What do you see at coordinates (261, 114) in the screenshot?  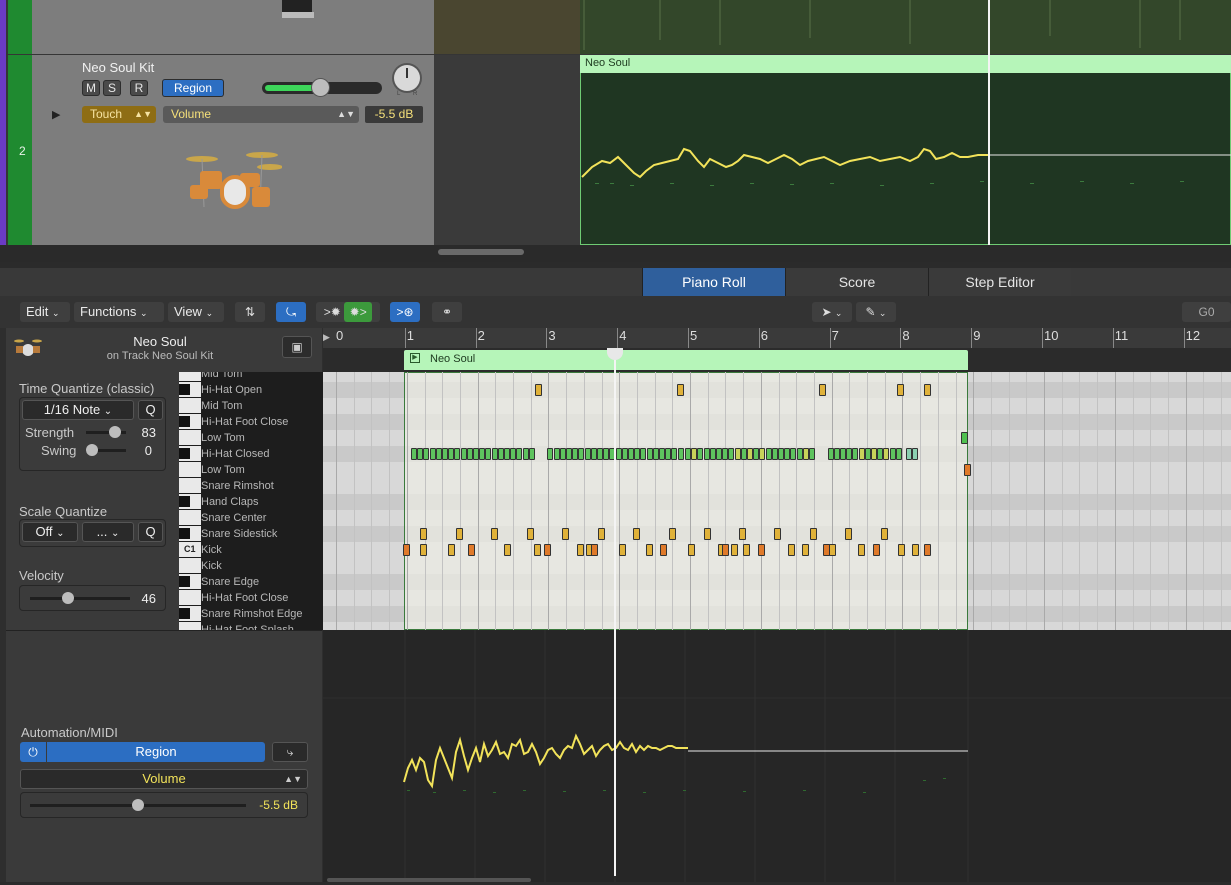 I see `automation-param-popup: Volume ▲▼` at bounding box center [261, 114].